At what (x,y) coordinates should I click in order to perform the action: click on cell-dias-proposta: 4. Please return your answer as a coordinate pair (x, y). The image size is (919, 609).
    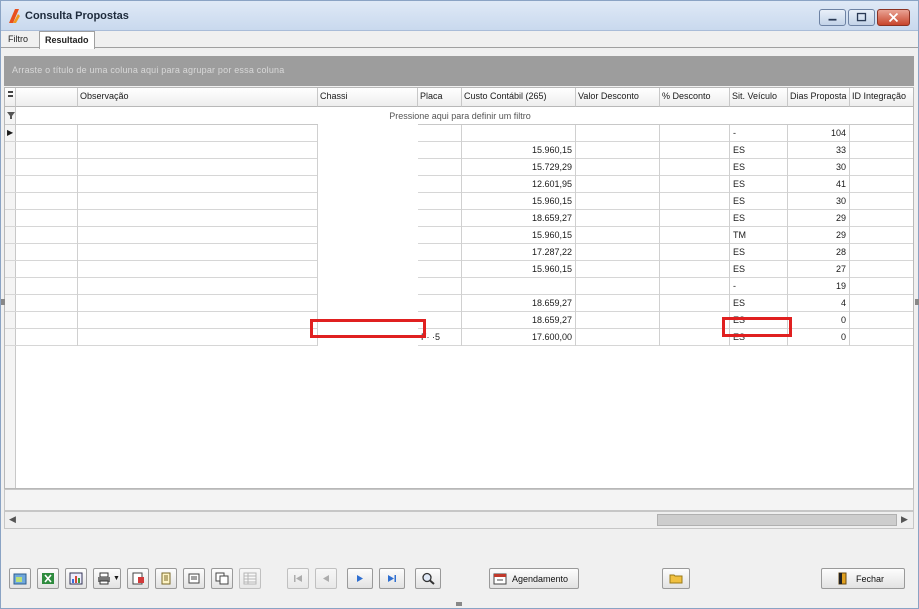
    Looking at the image, I should click on (819, 303).